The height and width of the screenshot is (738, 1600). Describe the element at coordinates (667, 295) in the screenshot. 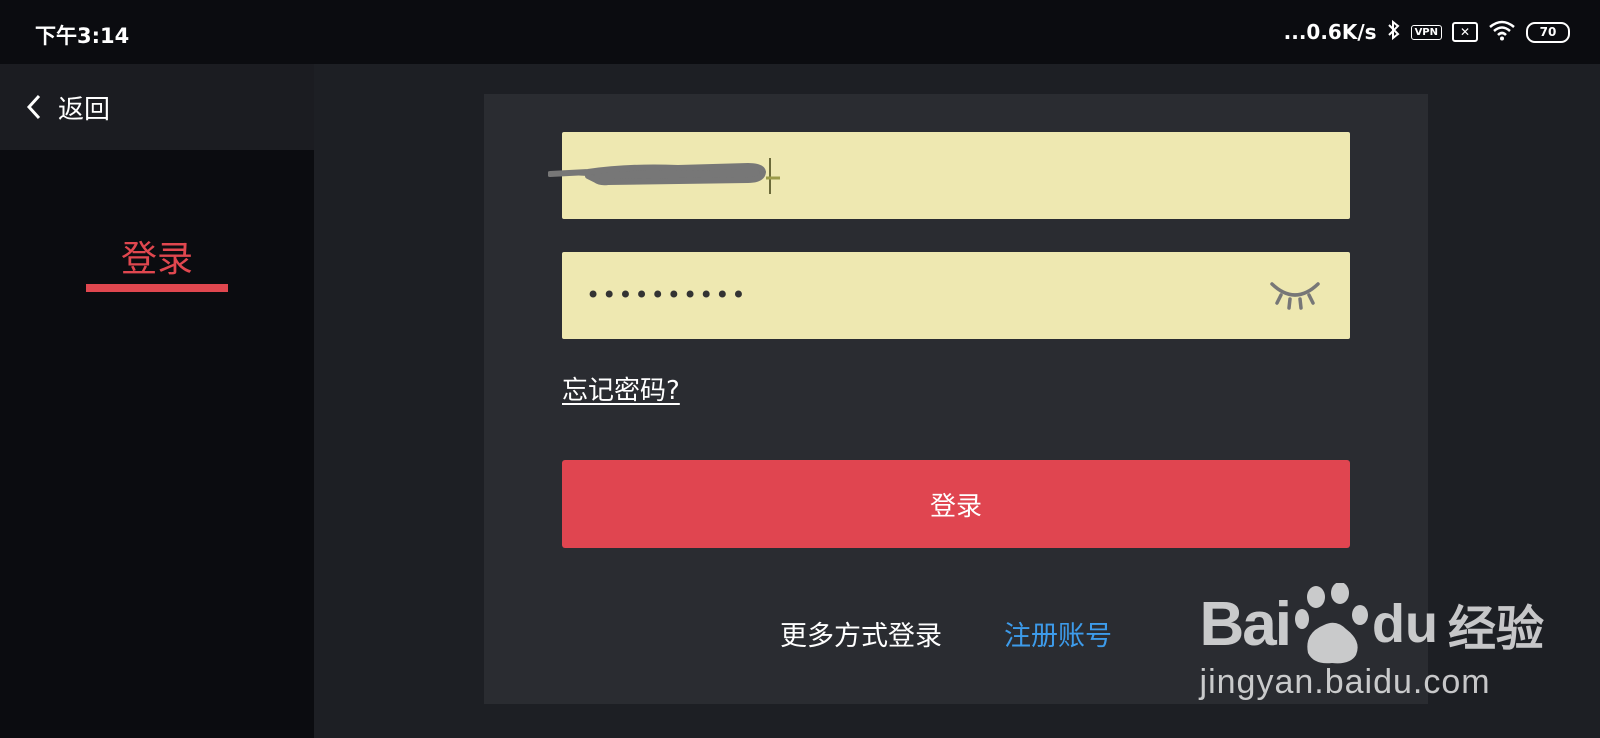

I see `password-value: ••••••••••` at that location.